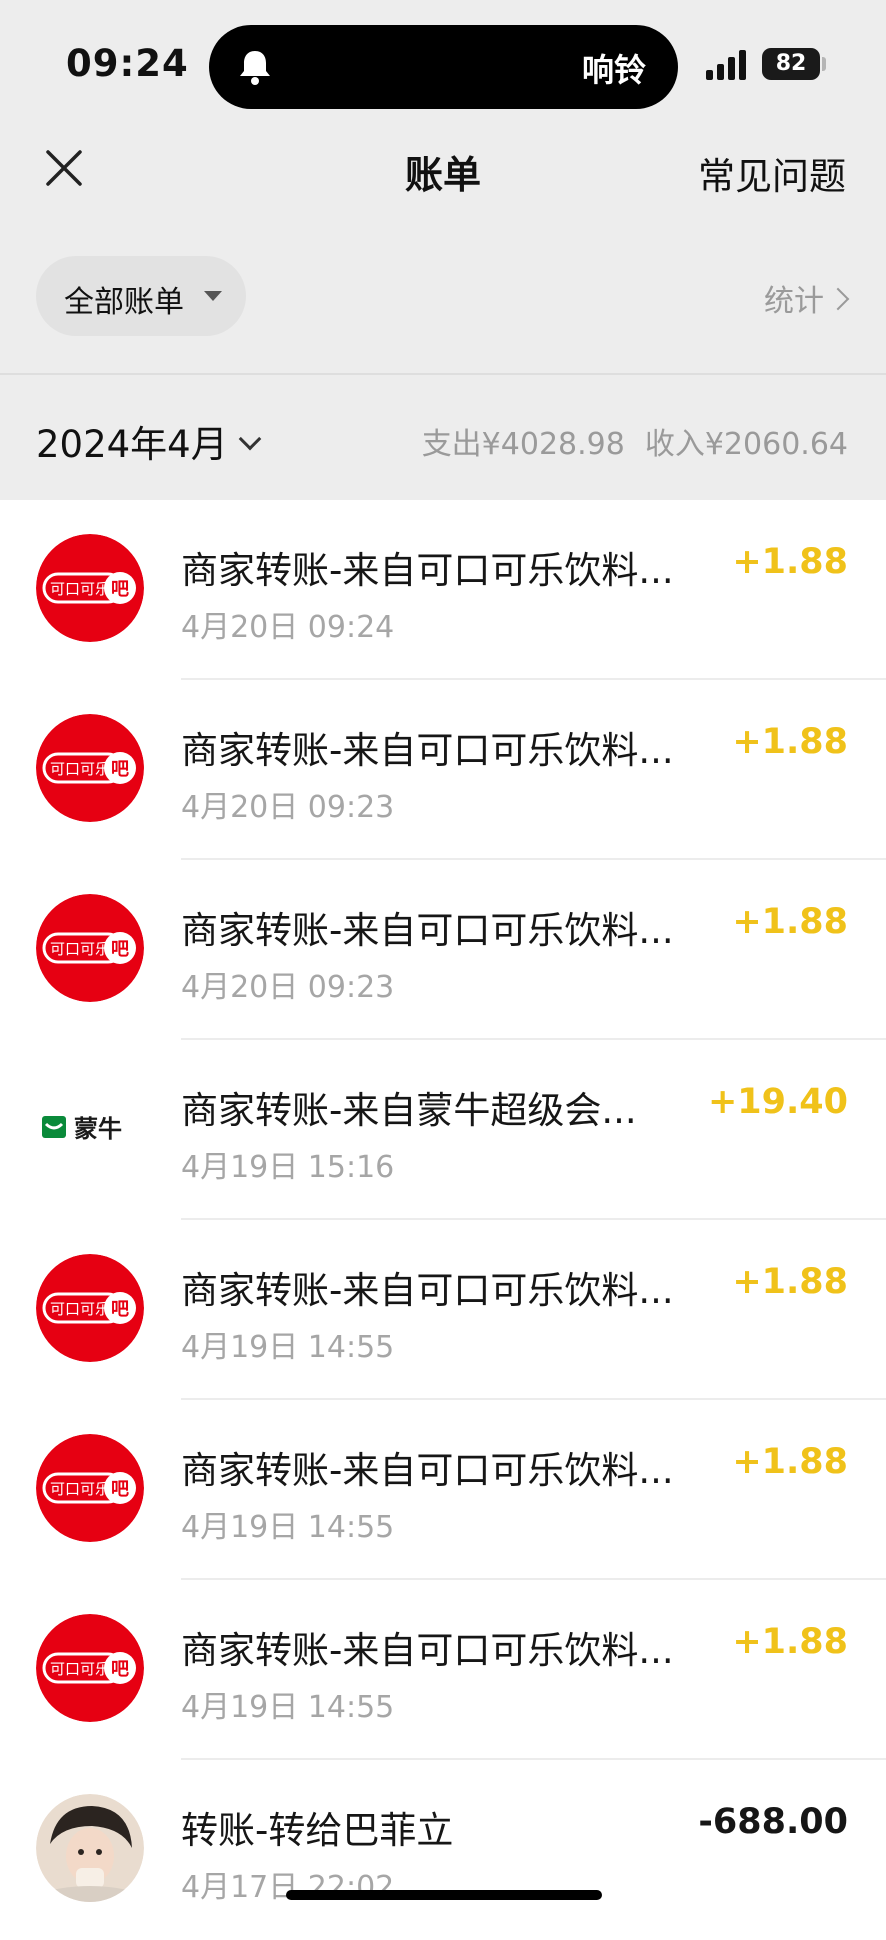 Image resolution: width=886 pixels, height=1940 pixels. Describe the element at coordinates (127, 63) in the screenshot. I see `status-time: 09:24` at that location.